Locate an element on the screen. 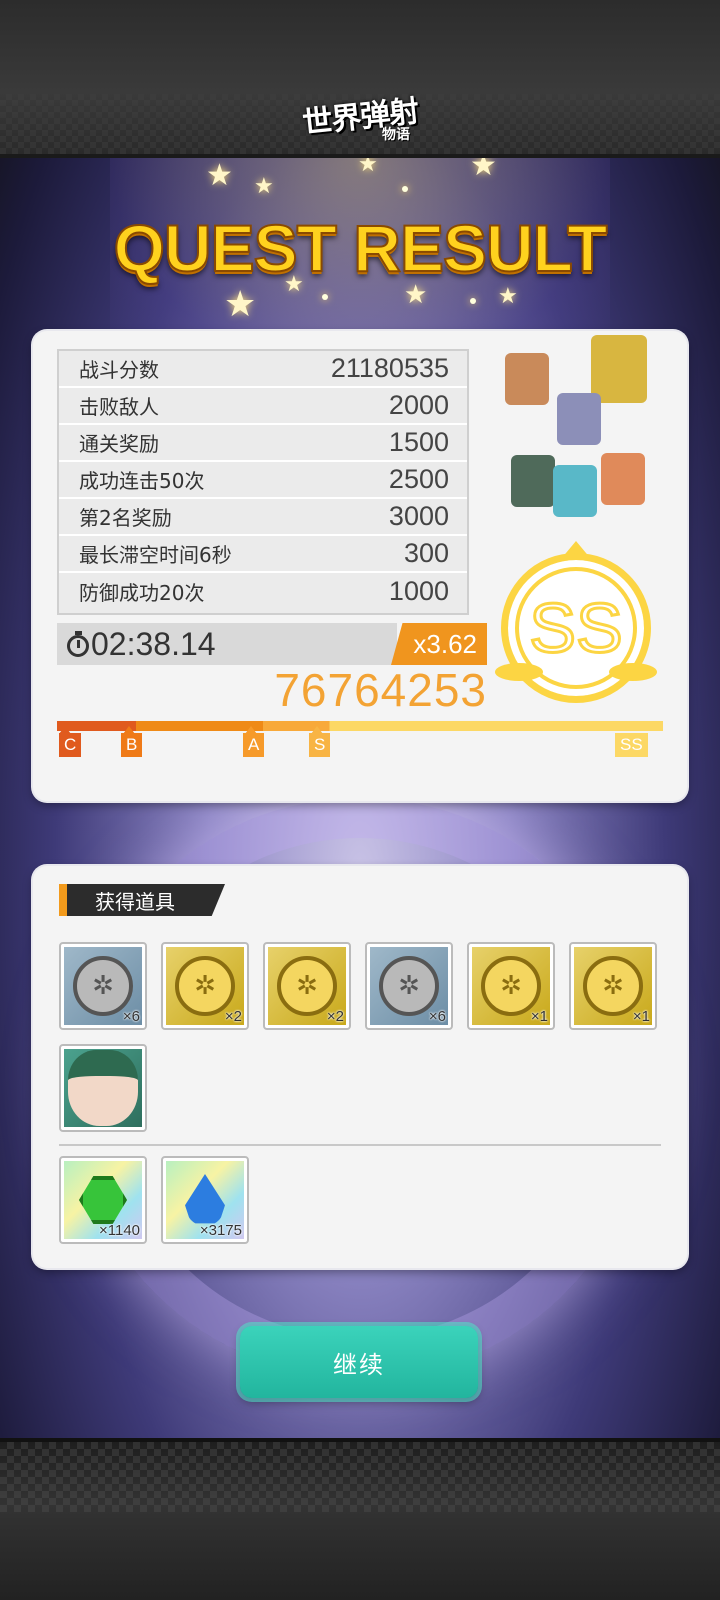 This screenshot has width=720, height=1600. stopwatch-icon is located at coordinates (78, 643).